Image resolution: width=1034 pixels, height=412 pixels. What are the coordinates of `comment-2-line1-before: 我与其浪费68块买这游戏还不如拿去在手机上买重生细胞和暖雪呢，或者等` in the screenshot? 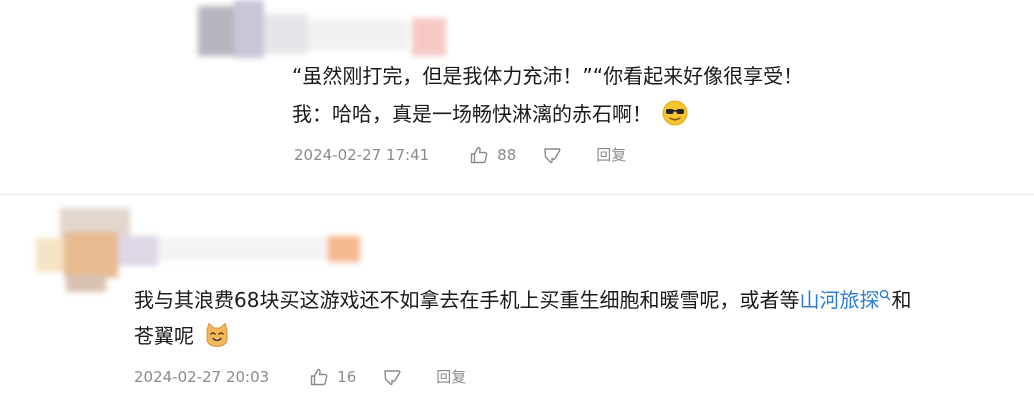 It's located at (467, 300).